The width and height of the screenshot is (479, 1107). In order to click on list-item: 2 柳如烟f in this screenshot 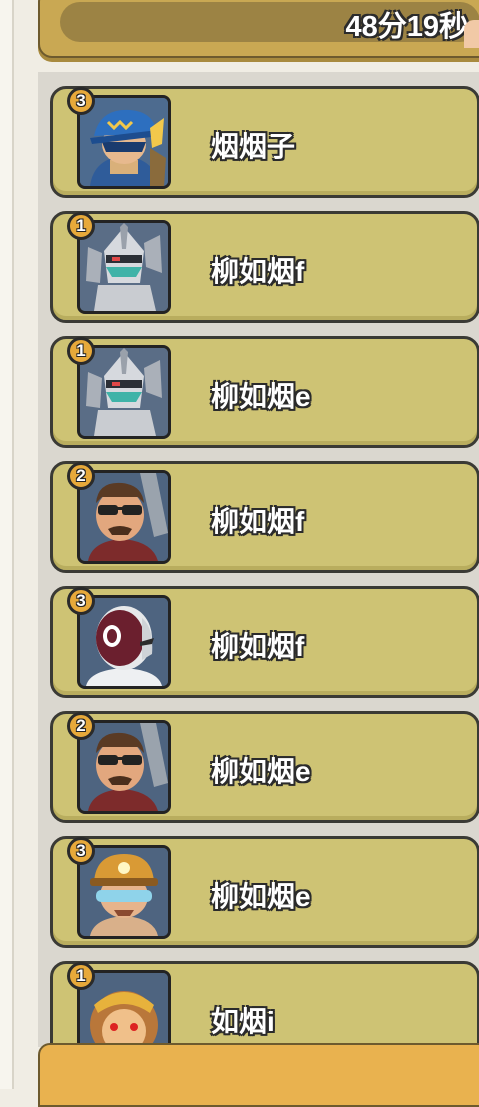, I will do `click(264, 517)`.